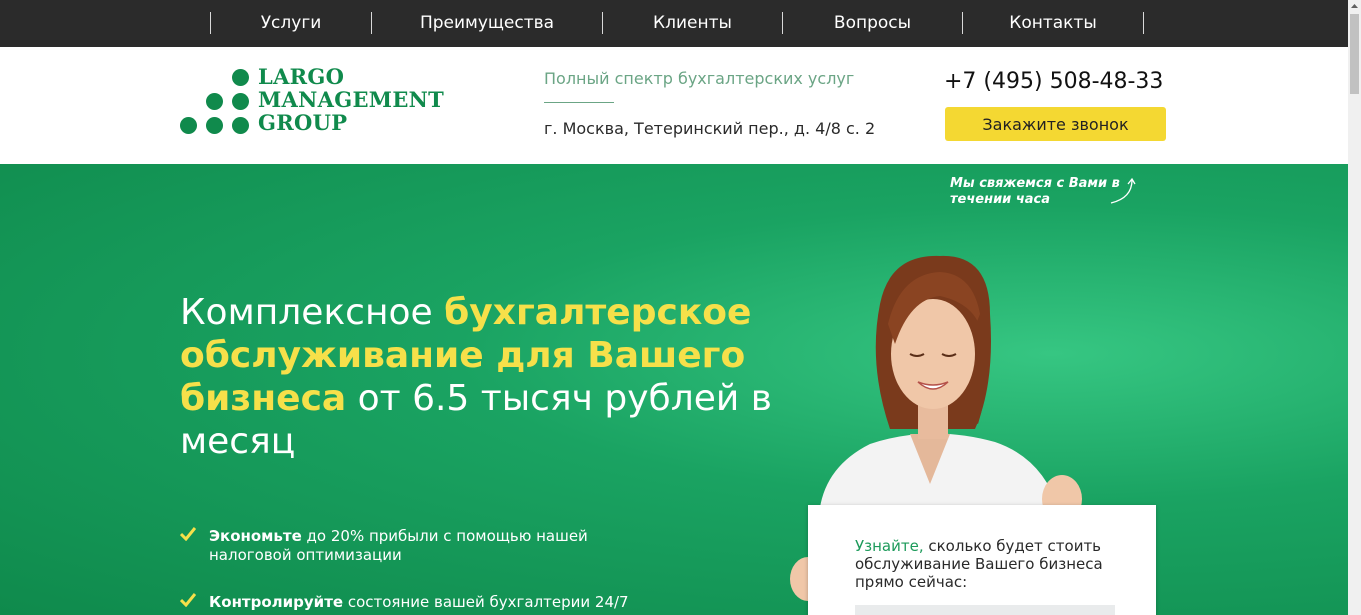 The image size is (1361, 615). What do you see at coordinates (1354, 6) in the screenshot?
I see `scroll-up-icon` at bounding box center [1354, 6].